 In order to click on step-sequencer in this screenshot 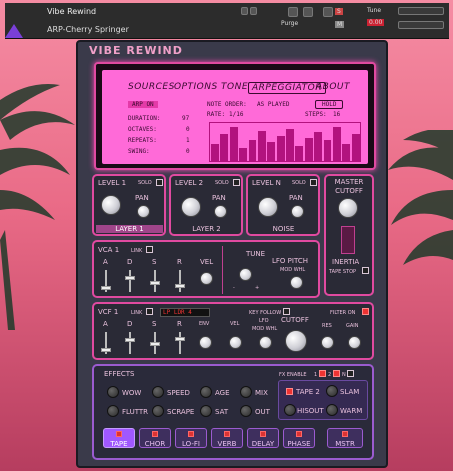, I will do `click(285, 142)`.